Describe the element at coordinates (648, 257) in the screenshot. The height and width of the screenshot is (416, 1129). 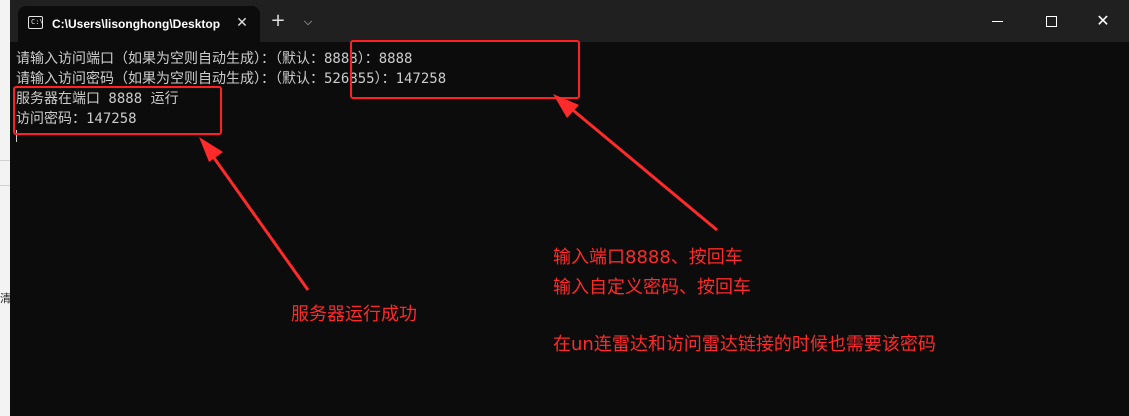
I see `annotation-instruction-1: 输入端口8888、按回车` at that location.